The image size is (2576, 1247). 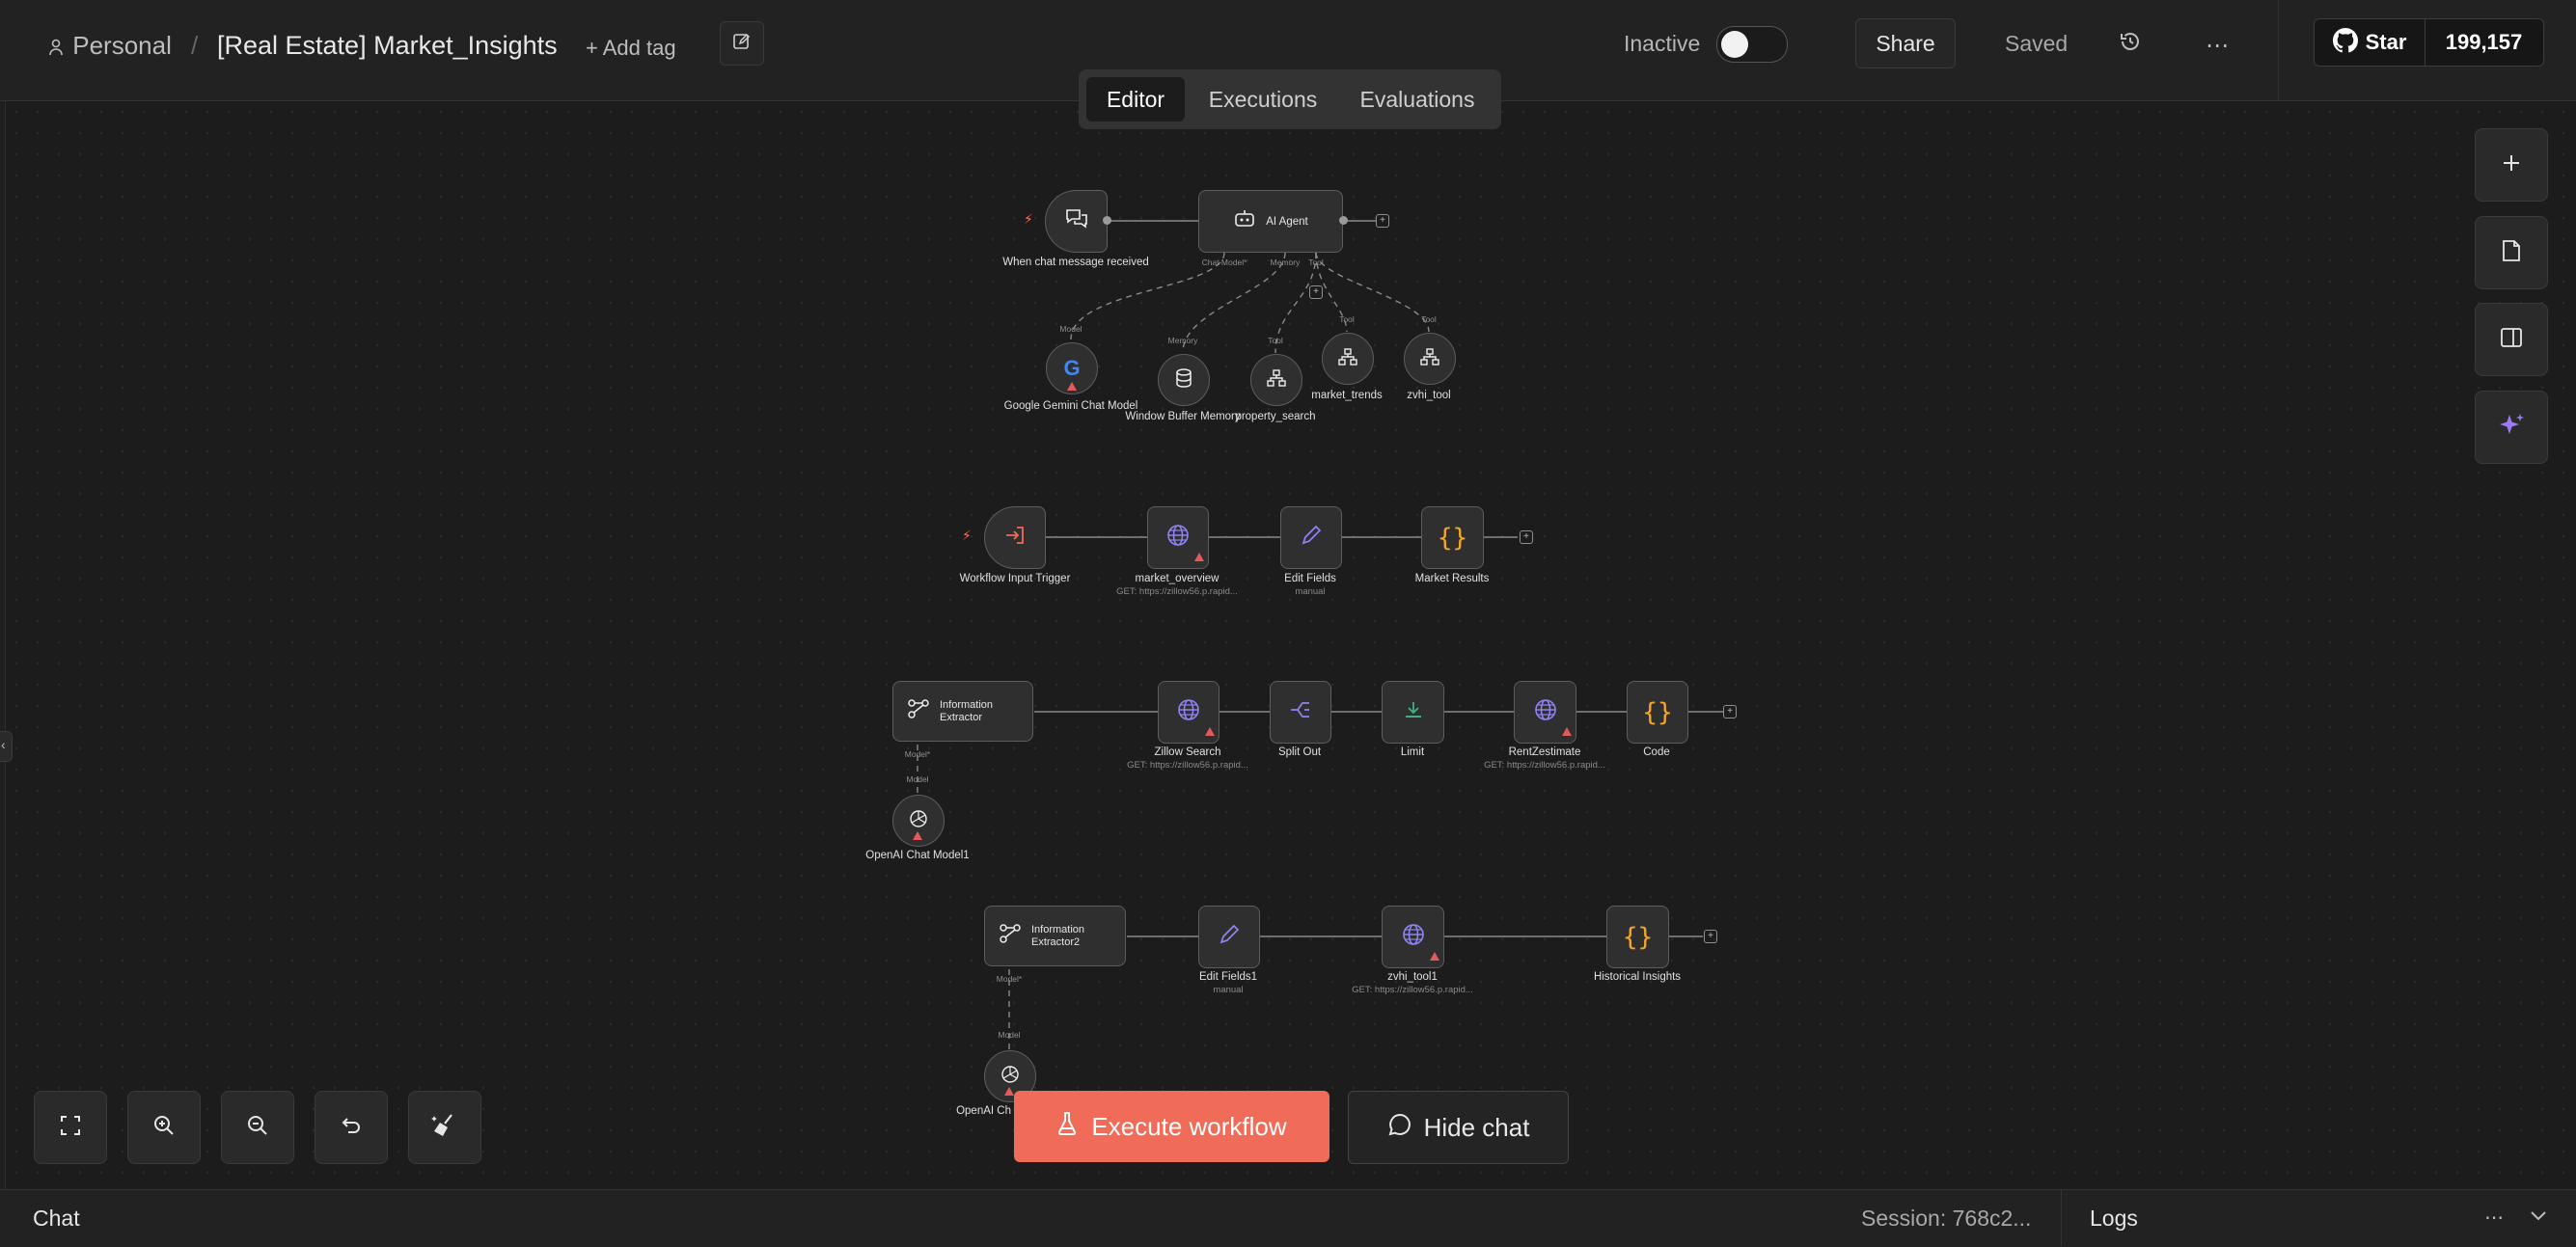 I want to click on sticky-note-icon, so click(x=2512, y=253).